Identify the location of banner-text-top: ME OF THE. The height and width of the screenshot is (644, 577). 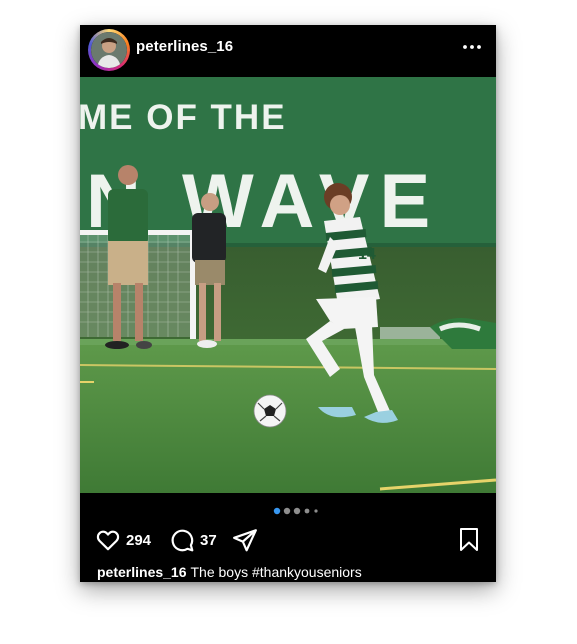
(183, 117).